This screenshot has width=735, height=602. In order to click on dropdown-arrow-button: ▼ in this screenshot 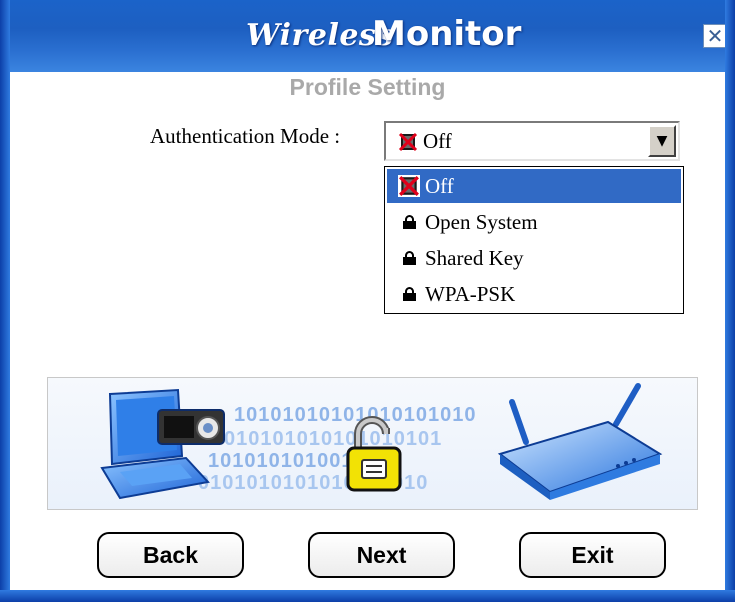, I will do `click(662, 141)`.